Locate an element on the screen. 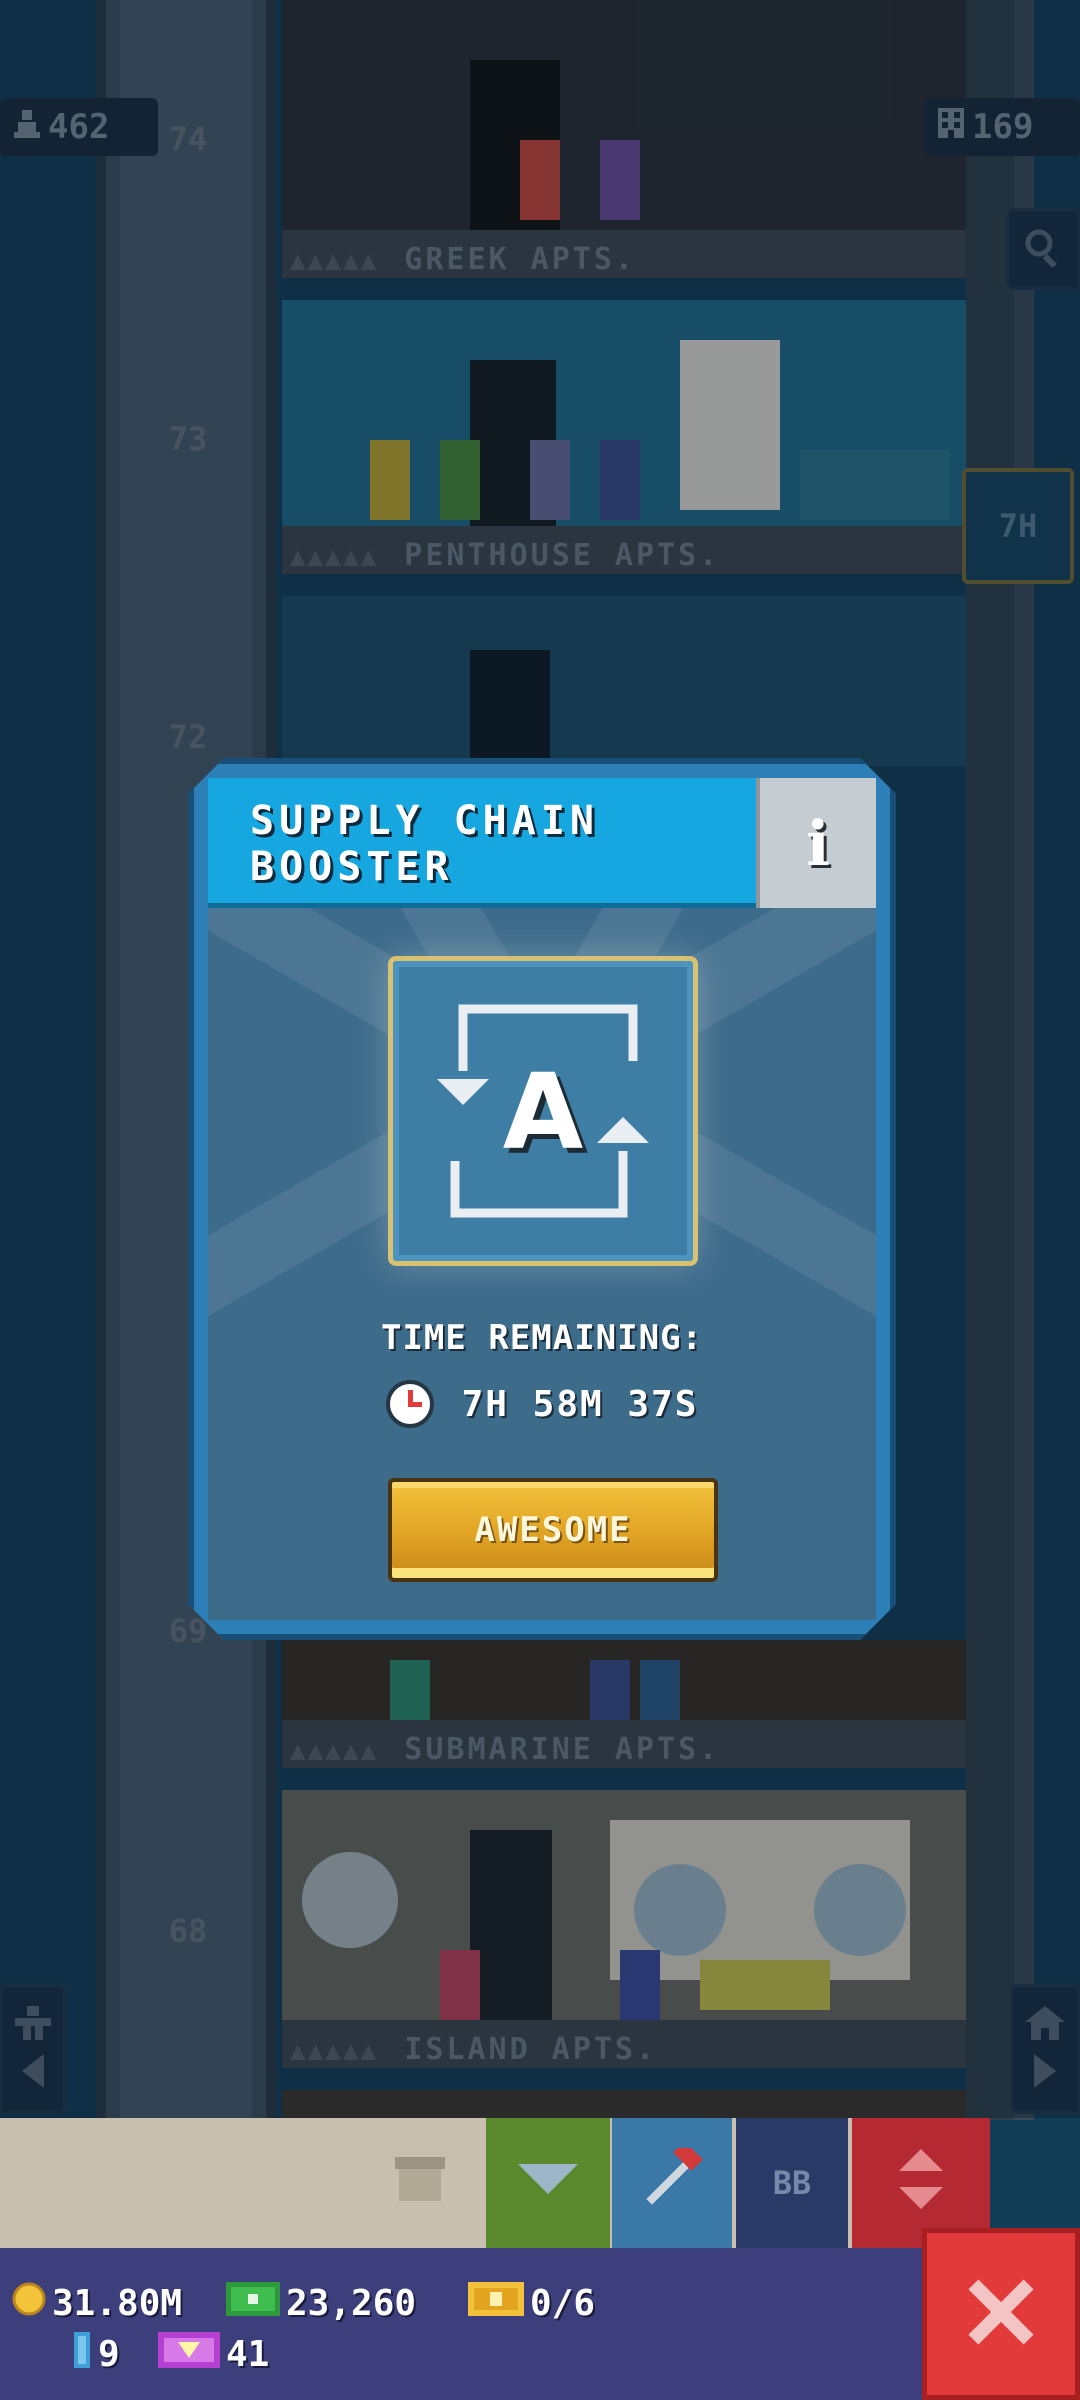 This screenshot has height=2400, width=1080. bitizen-button is located at coordinates (548, 2183).